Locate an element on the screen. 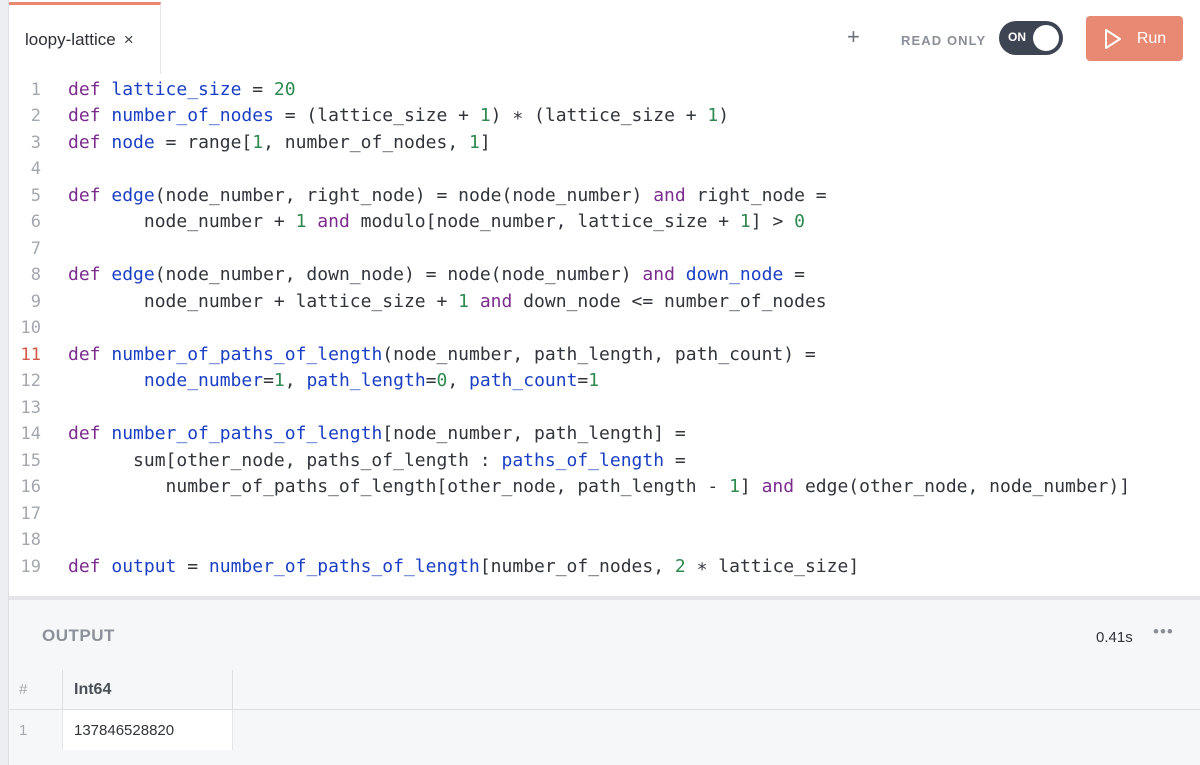  tab-loopy-lattice: loopy-lattice × is located at coordinates (85, 38).